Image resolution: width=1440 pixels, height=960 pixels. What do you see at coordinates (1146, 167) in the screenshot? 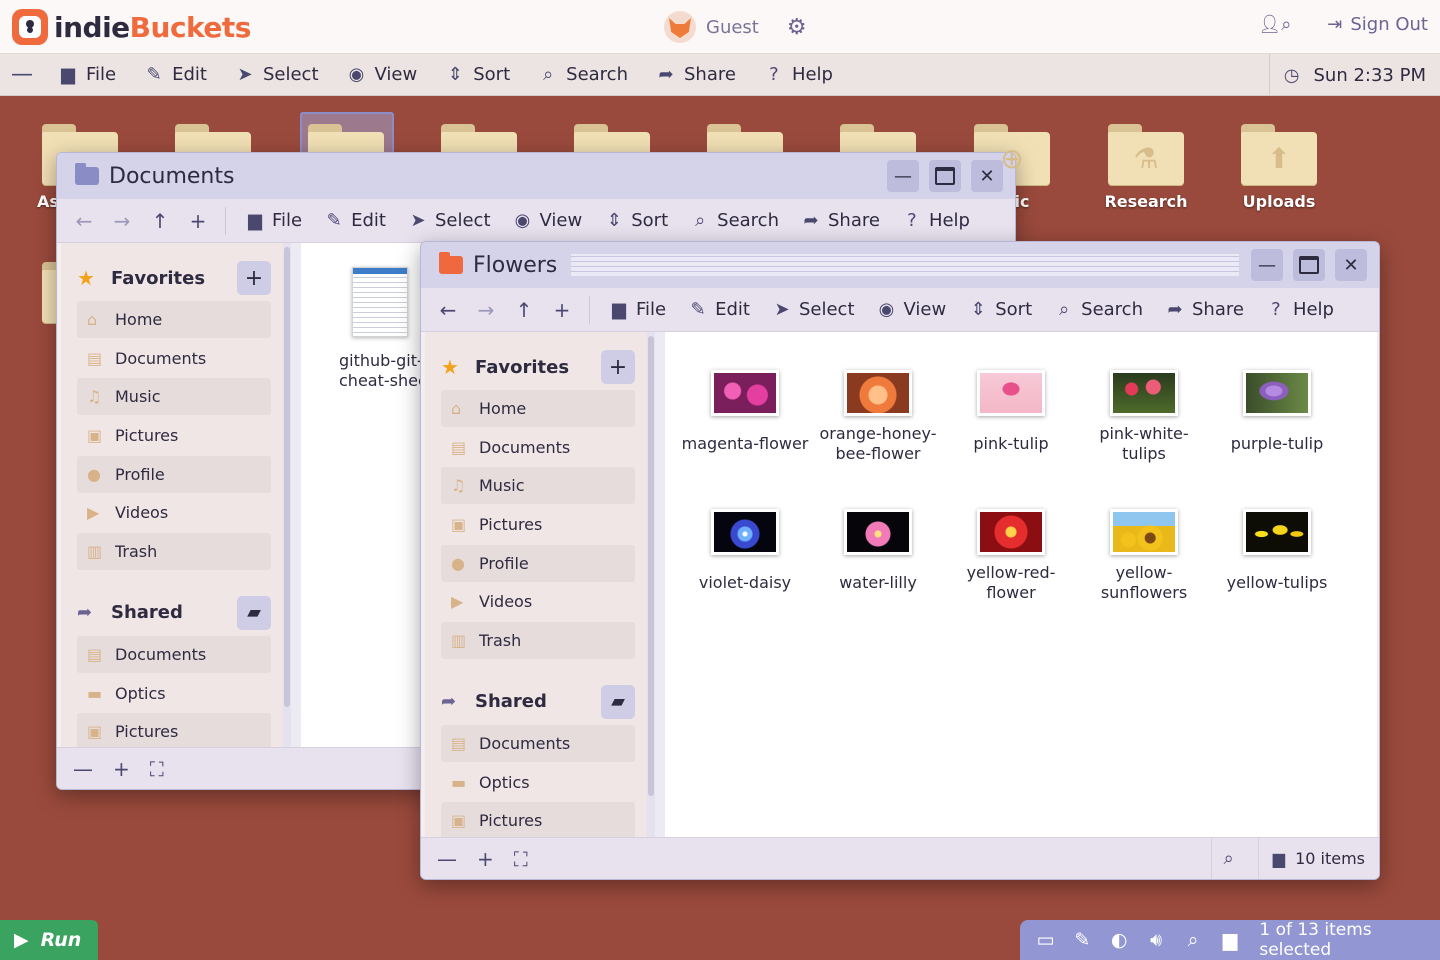
I see `desktop-folder-research: ⚗ Research` at bounding box center [1146, 167].